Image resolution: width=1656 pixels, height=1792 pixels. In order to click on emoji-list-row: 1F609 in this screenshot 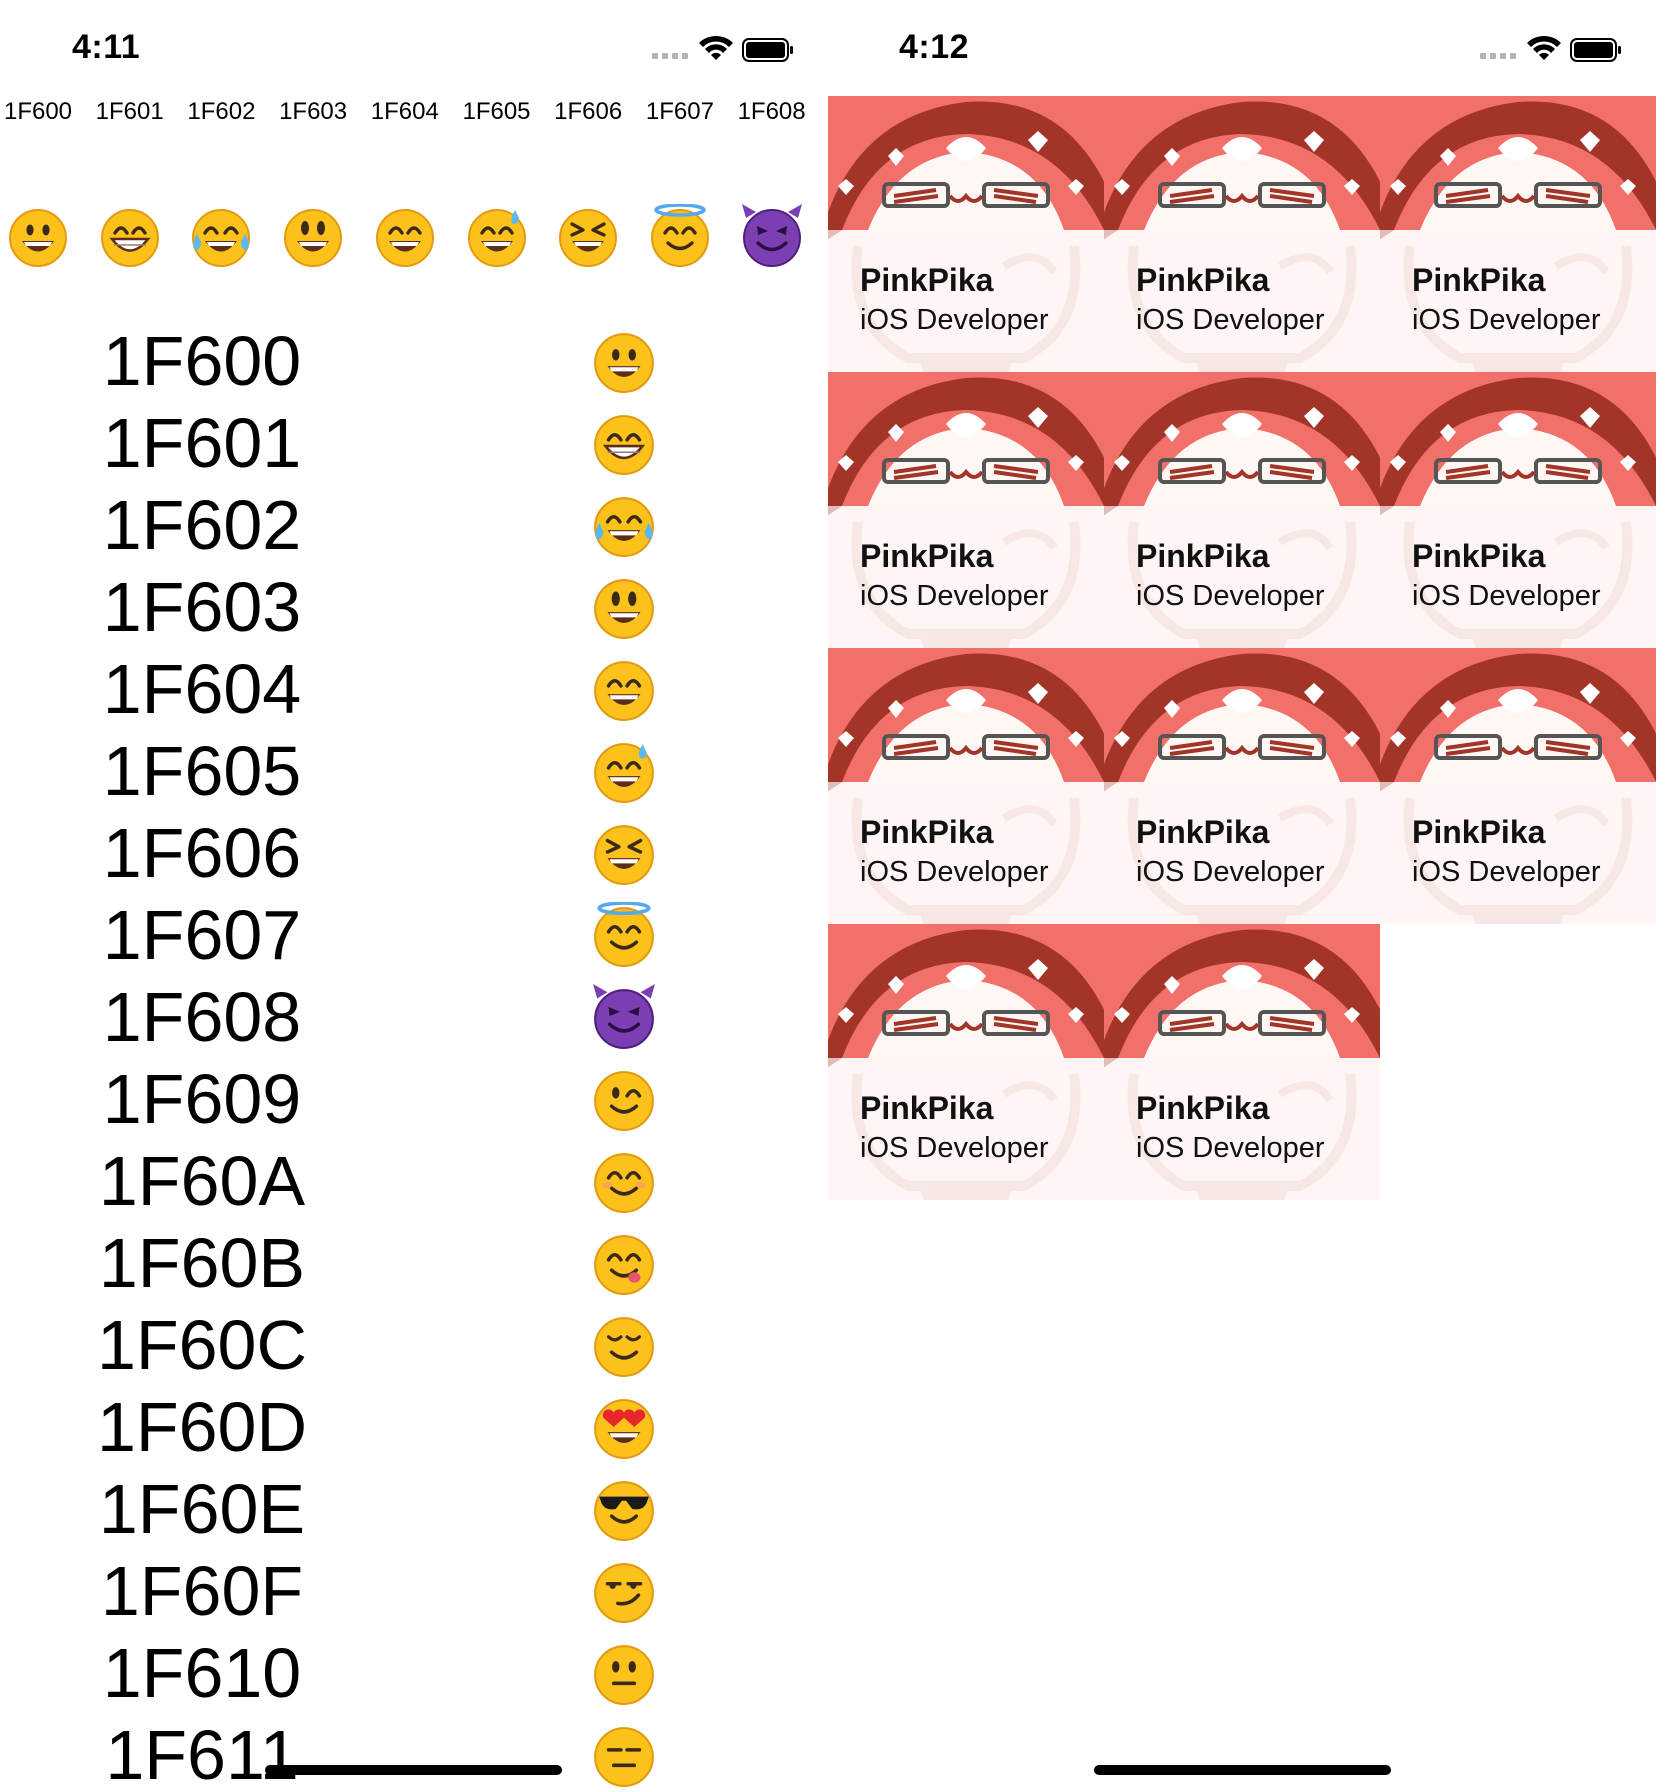, I will do `click(414, 1099)`.